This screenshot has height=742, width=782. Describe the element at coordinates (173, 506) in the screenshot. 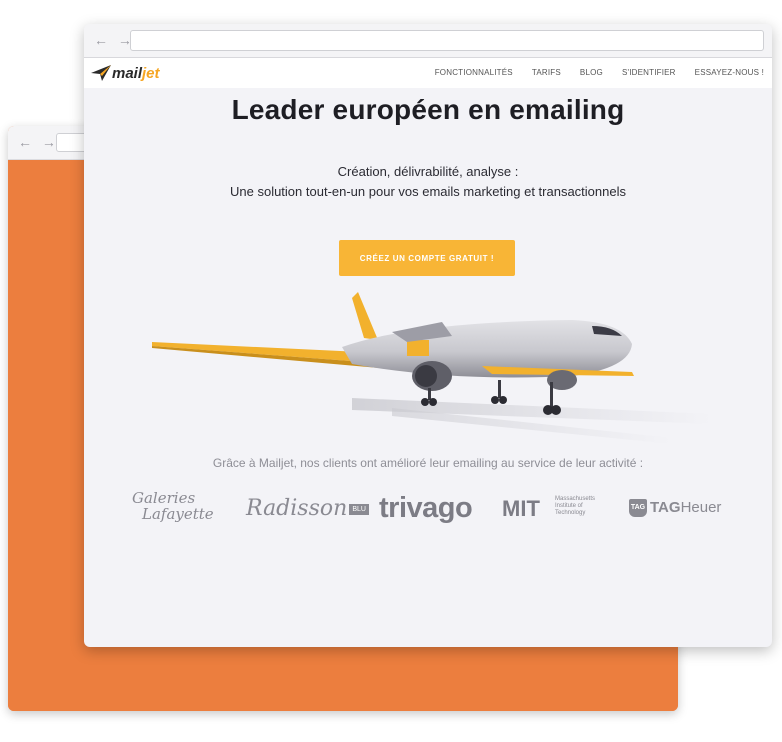

I see `client-logo-galeries-lafayette: Galeries Lafayette` at that location.